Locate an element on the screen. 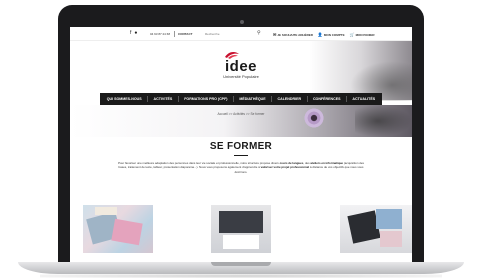 Image resolution: width=482 pixels, height=279 pixels. nav-item-calendar: CALENDRIER is located at coordinates (290, 99).